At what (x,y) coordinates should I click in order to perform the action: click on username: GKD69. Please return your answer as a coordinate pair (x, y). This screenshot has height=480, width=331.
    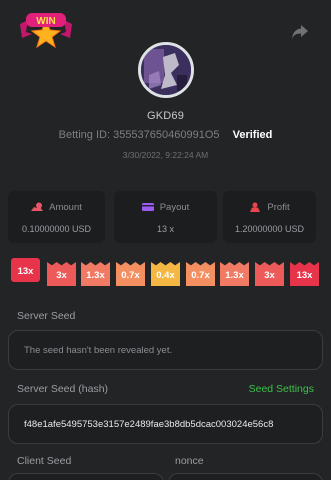
    Looking at the image, I should click on (165, 116).